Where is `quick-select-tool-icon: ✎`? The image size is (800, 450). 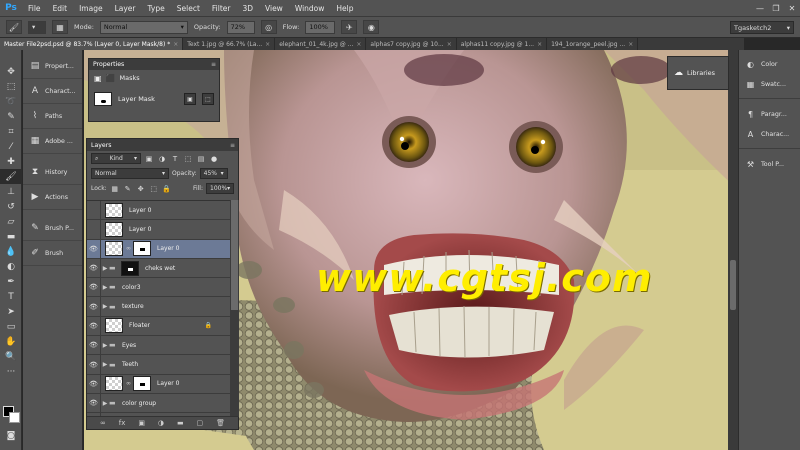
quick-select-tool-icon: ✎ is located at coordinates (11, 116).